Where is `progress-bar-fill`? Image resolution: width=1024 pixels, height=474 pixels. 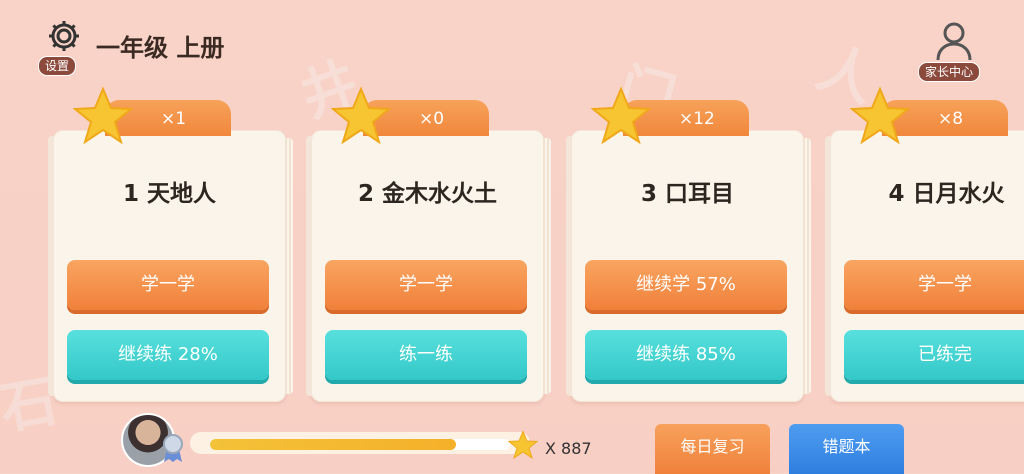 progress-bar-fill is located at coordinates (333, 444).